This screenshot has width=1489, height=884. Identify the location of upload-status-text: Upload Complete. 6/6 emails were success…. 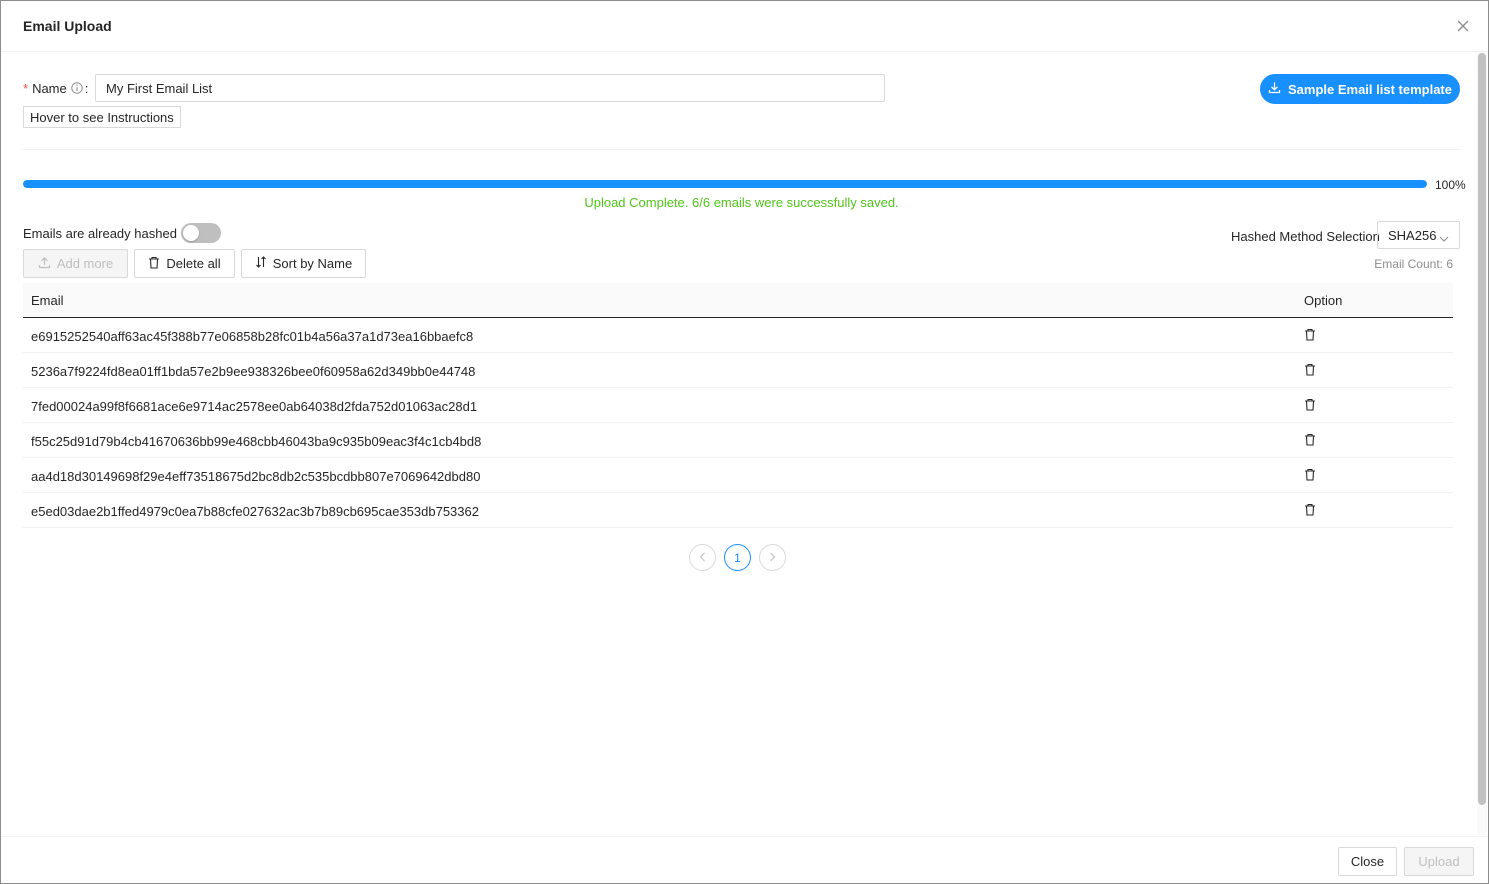
(741, 202).